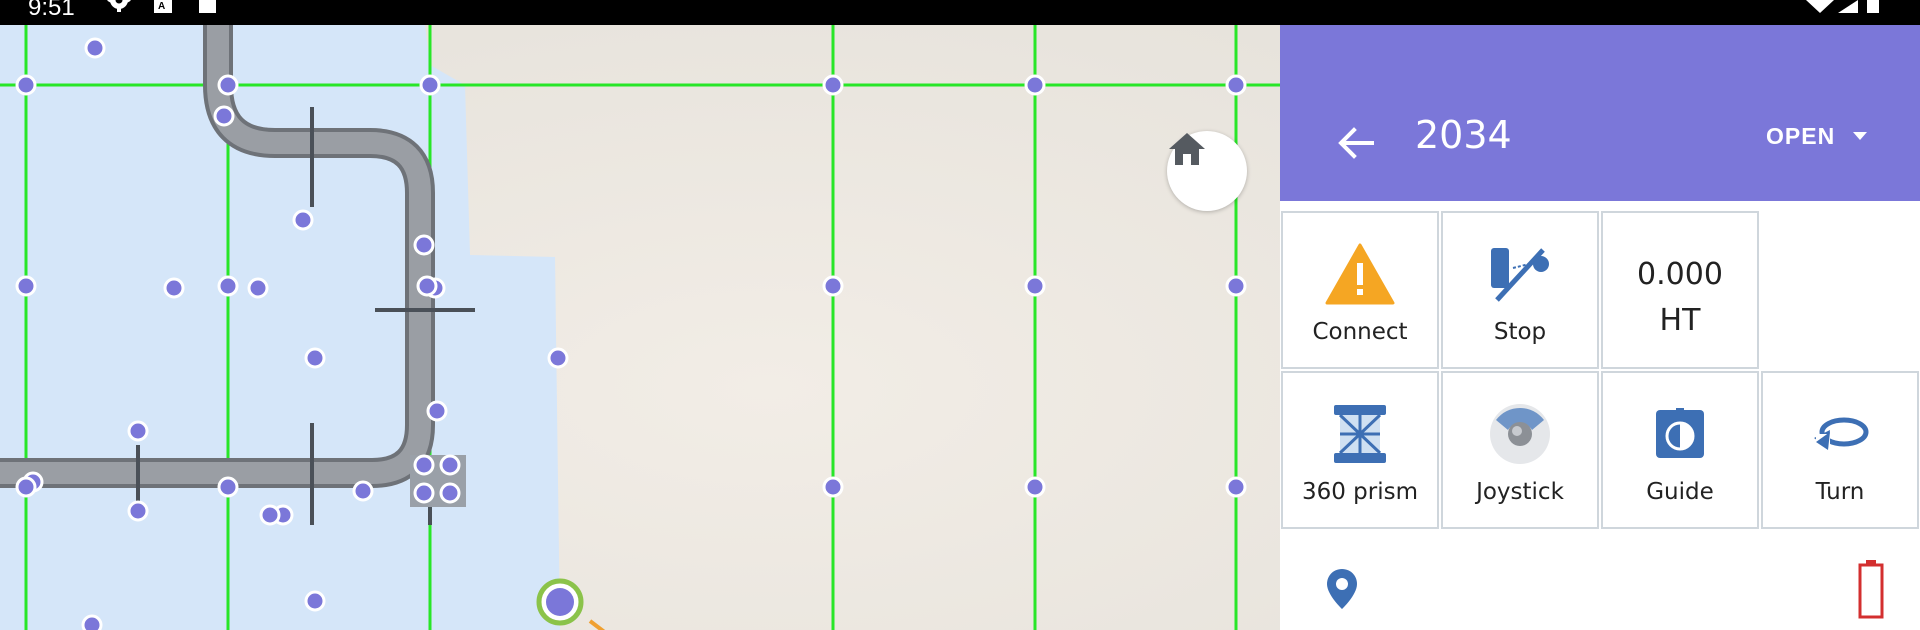 This screenshot has height=630, width=1920. What do you see at coordinates (51, 10) in the screenshot?
I see `status-time: 9:51` at bounding box center [51, 10].